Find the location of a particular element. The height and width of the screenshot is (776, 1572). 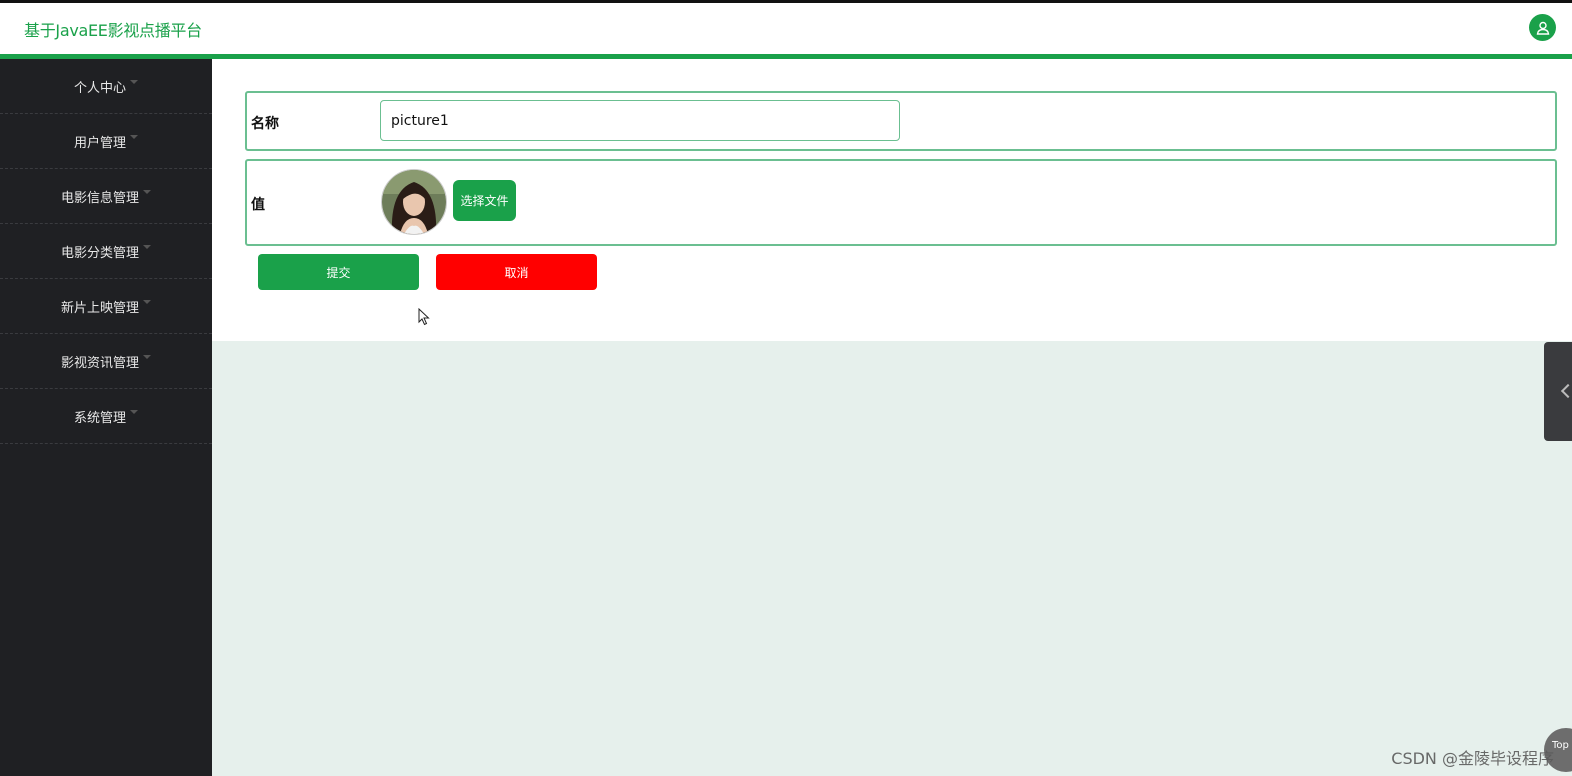

app-title: 基于JavaEE影视点播平台 is located at coordinates (113, 30).